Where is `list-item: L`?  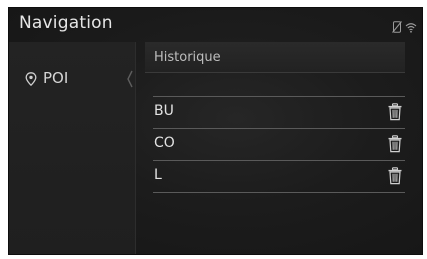
list-item: L is located at coordinates (279, 175).